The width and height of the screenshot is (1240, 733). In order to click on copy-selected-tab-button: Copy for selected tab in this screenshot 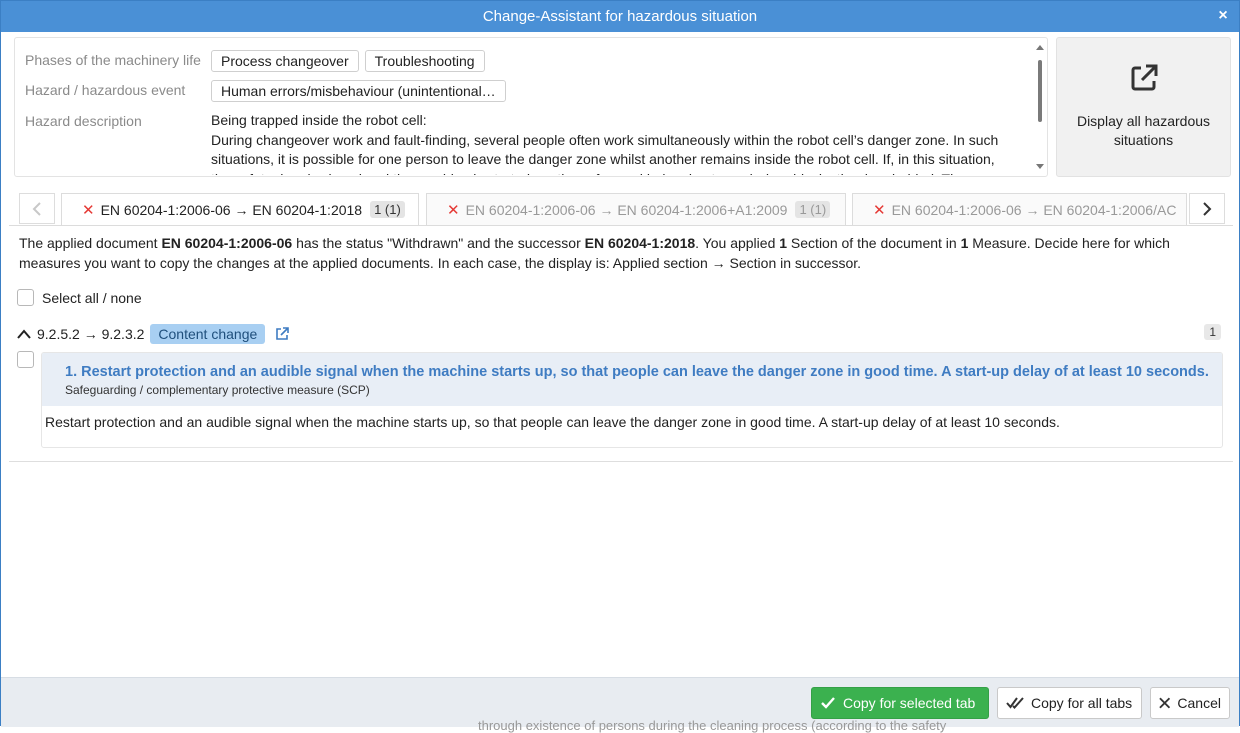, I will do `click(900, 703)`.